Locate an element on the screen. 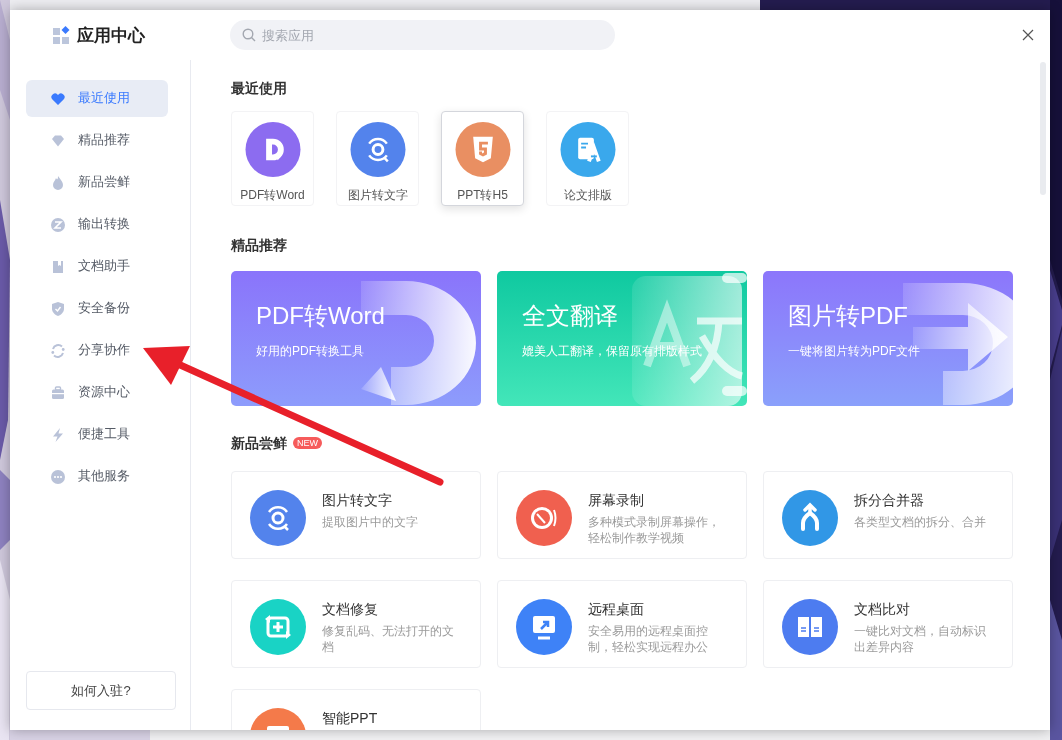  app-card: 智能PPT is located at coordinates (356, 709).